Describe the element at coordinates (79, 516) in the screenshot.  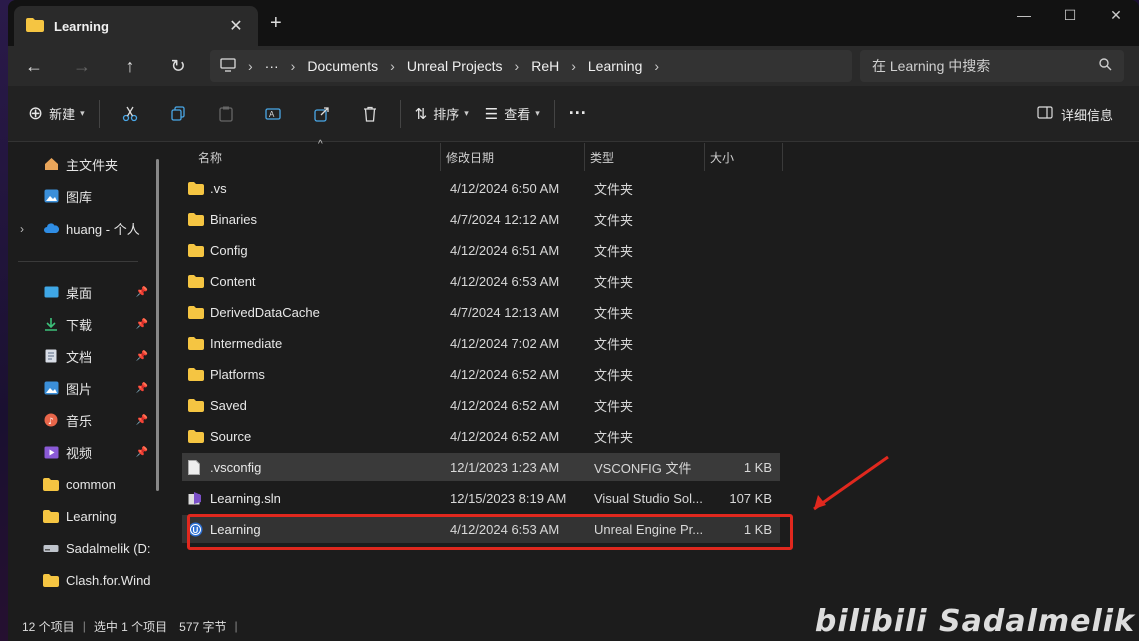
I see `sidebar-item-learning: Learning` at that location.